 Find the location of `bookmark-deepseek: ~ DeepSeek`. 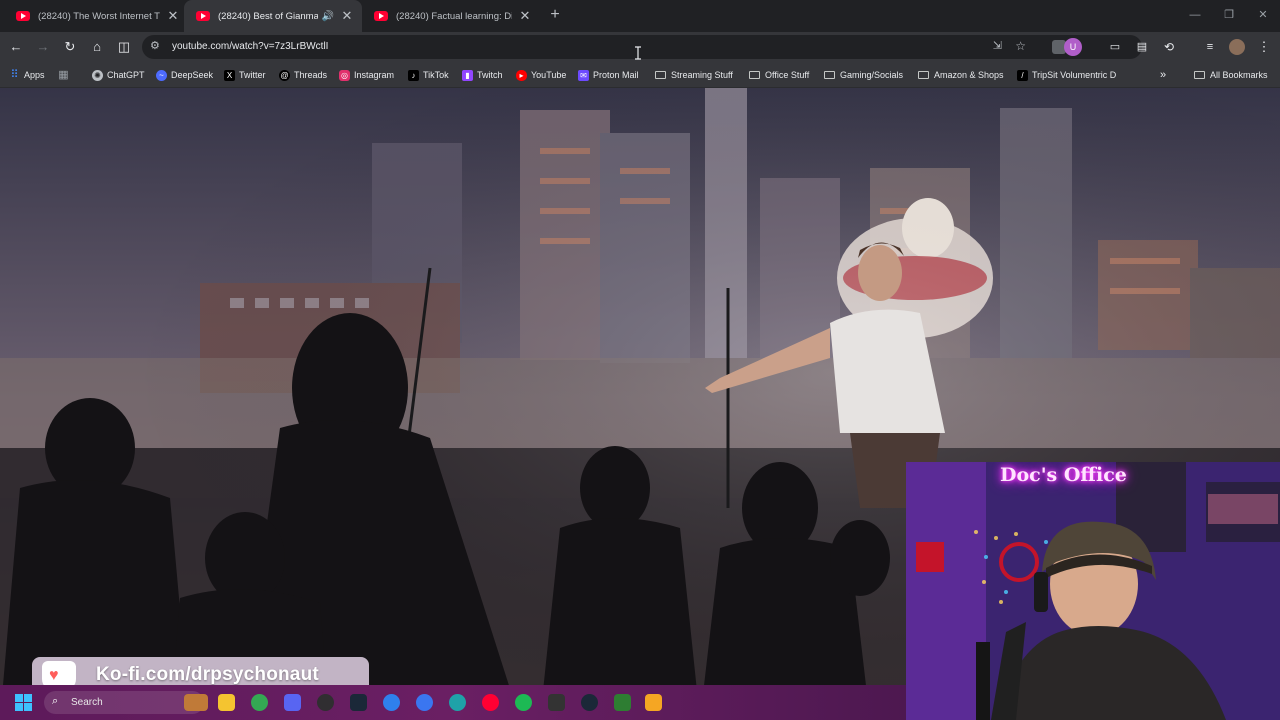

bookmark-deepseek: ~ DeepSeek is located at coordinates (184, 75).